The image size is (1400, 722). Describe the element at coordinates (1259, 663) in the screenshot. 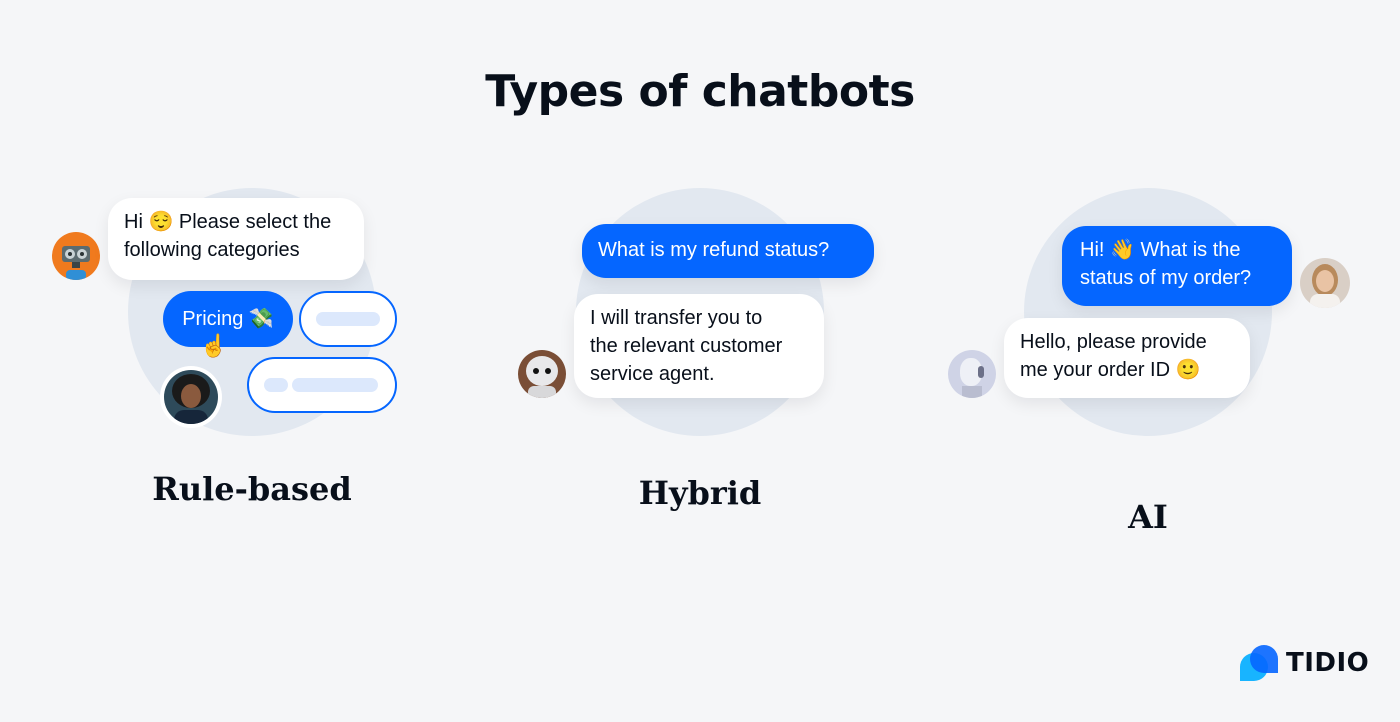

I see `tidio-logo-icon` at that location.